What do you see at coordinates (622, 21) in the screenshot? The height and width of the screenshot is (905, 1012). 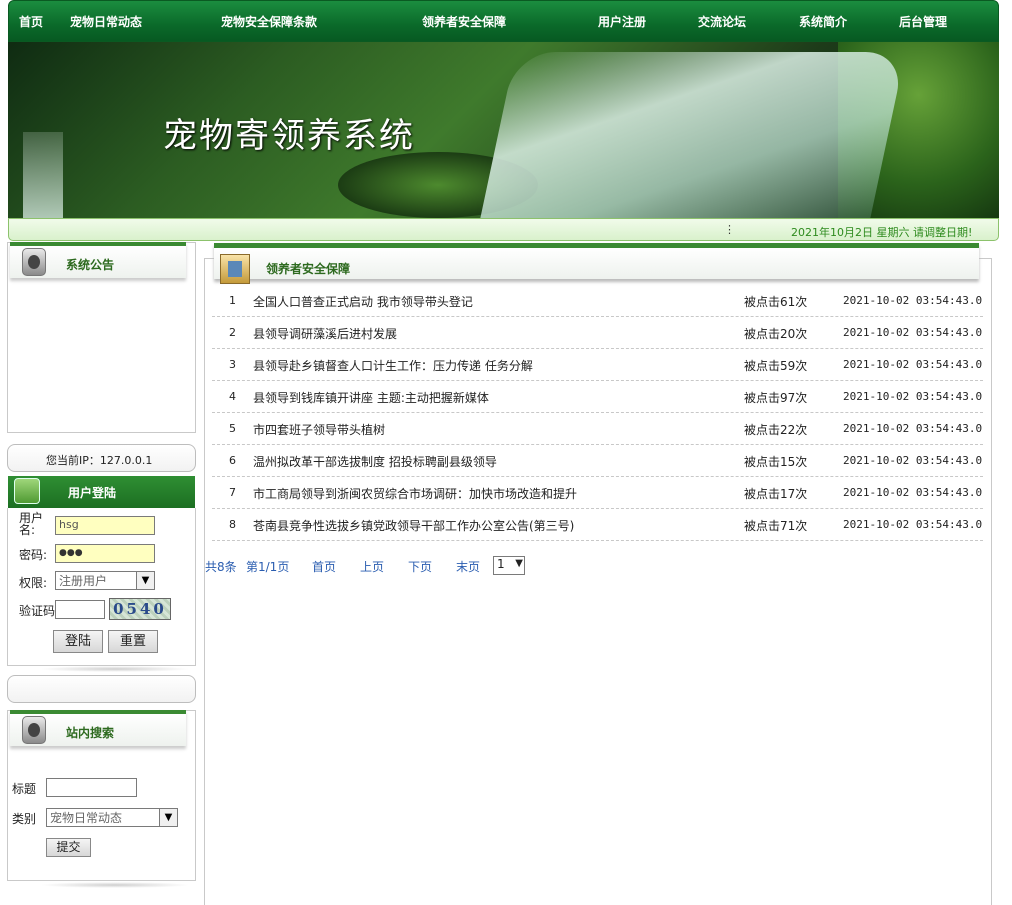 I see `nav-register: 用户注册` at bounding box center [622, 21].